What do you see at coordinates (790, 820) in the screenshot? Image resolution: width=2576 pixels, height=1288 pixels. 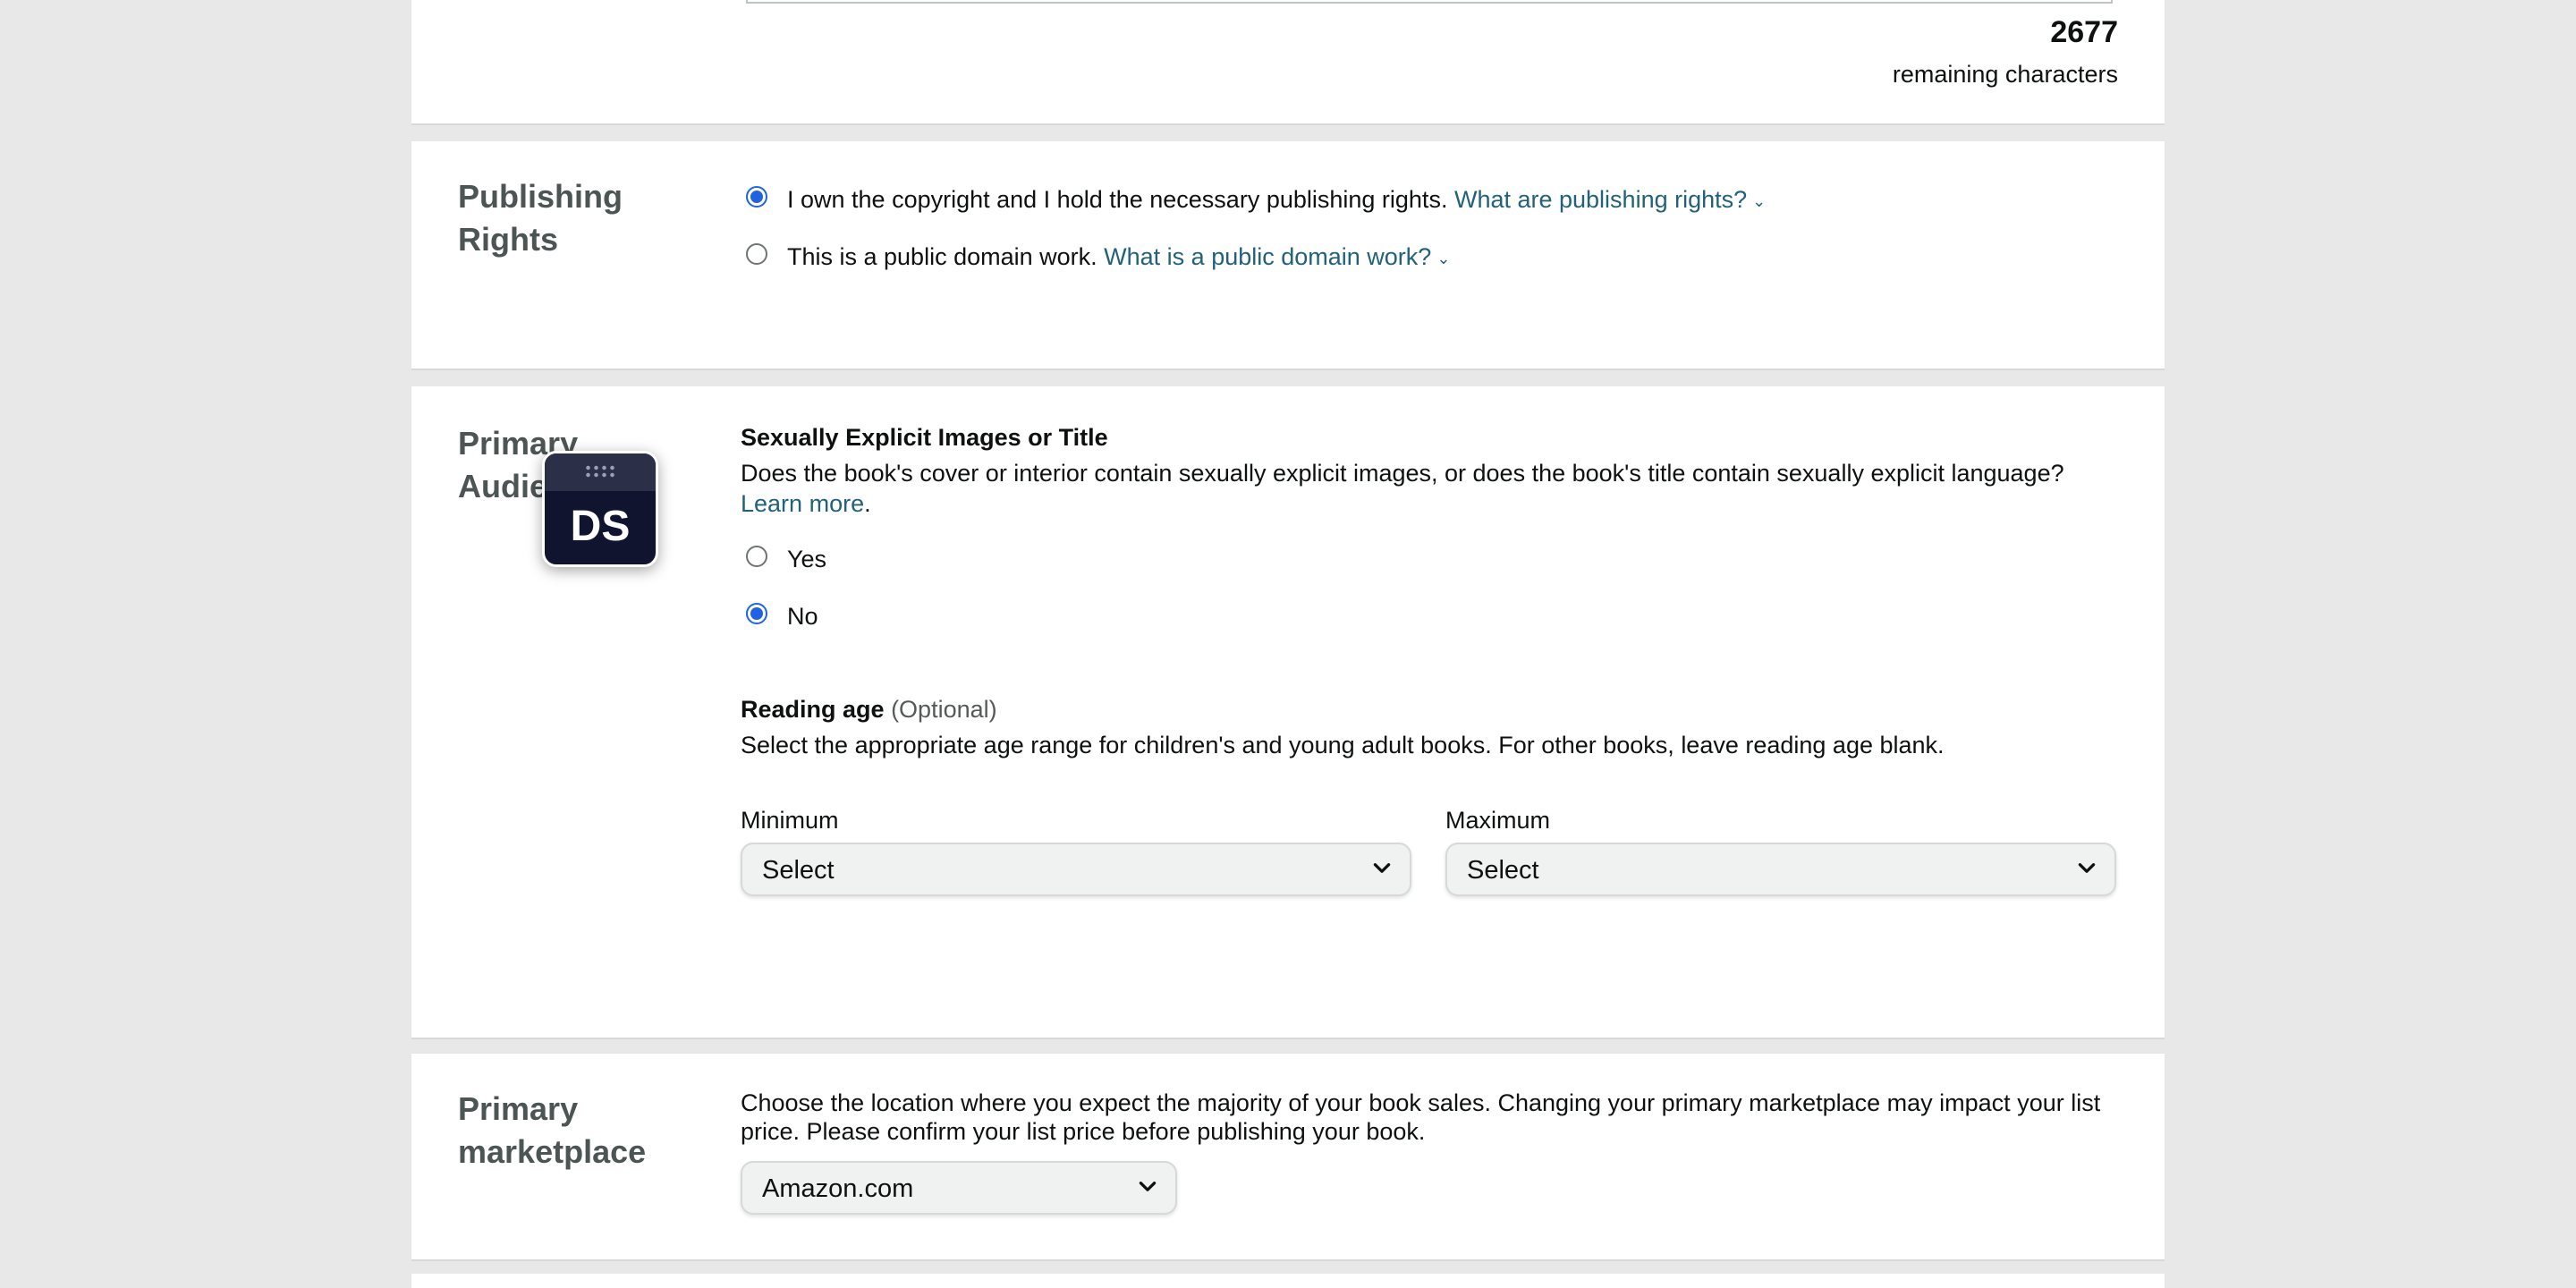 I see `minimum-label: Minimum` at bounding box center [790, 820].